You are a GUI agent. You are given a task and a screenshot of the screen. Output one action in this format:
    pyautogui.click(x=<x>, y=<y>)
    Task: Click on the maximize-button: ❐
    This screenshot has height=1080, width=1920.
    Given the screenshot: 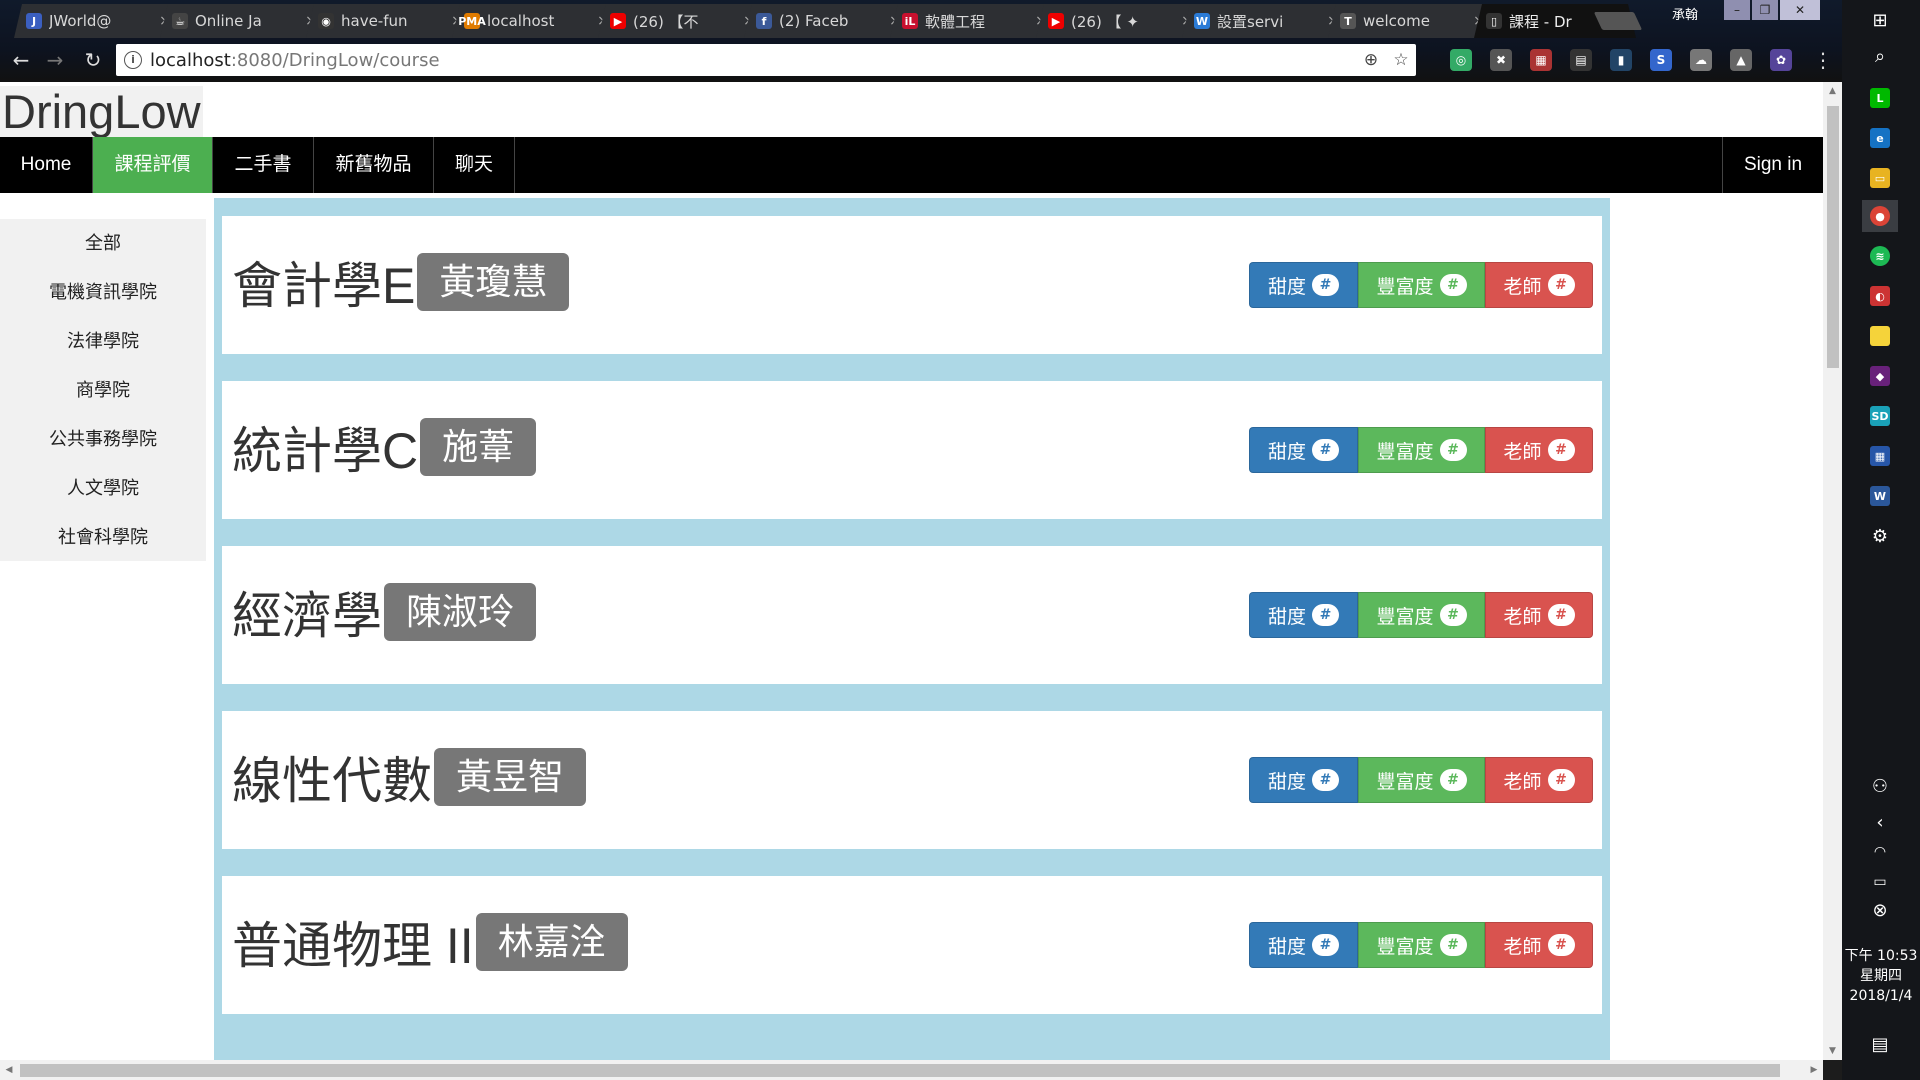 What is the action you would take?
    pyautogui.click(x=1765, y=10)
    